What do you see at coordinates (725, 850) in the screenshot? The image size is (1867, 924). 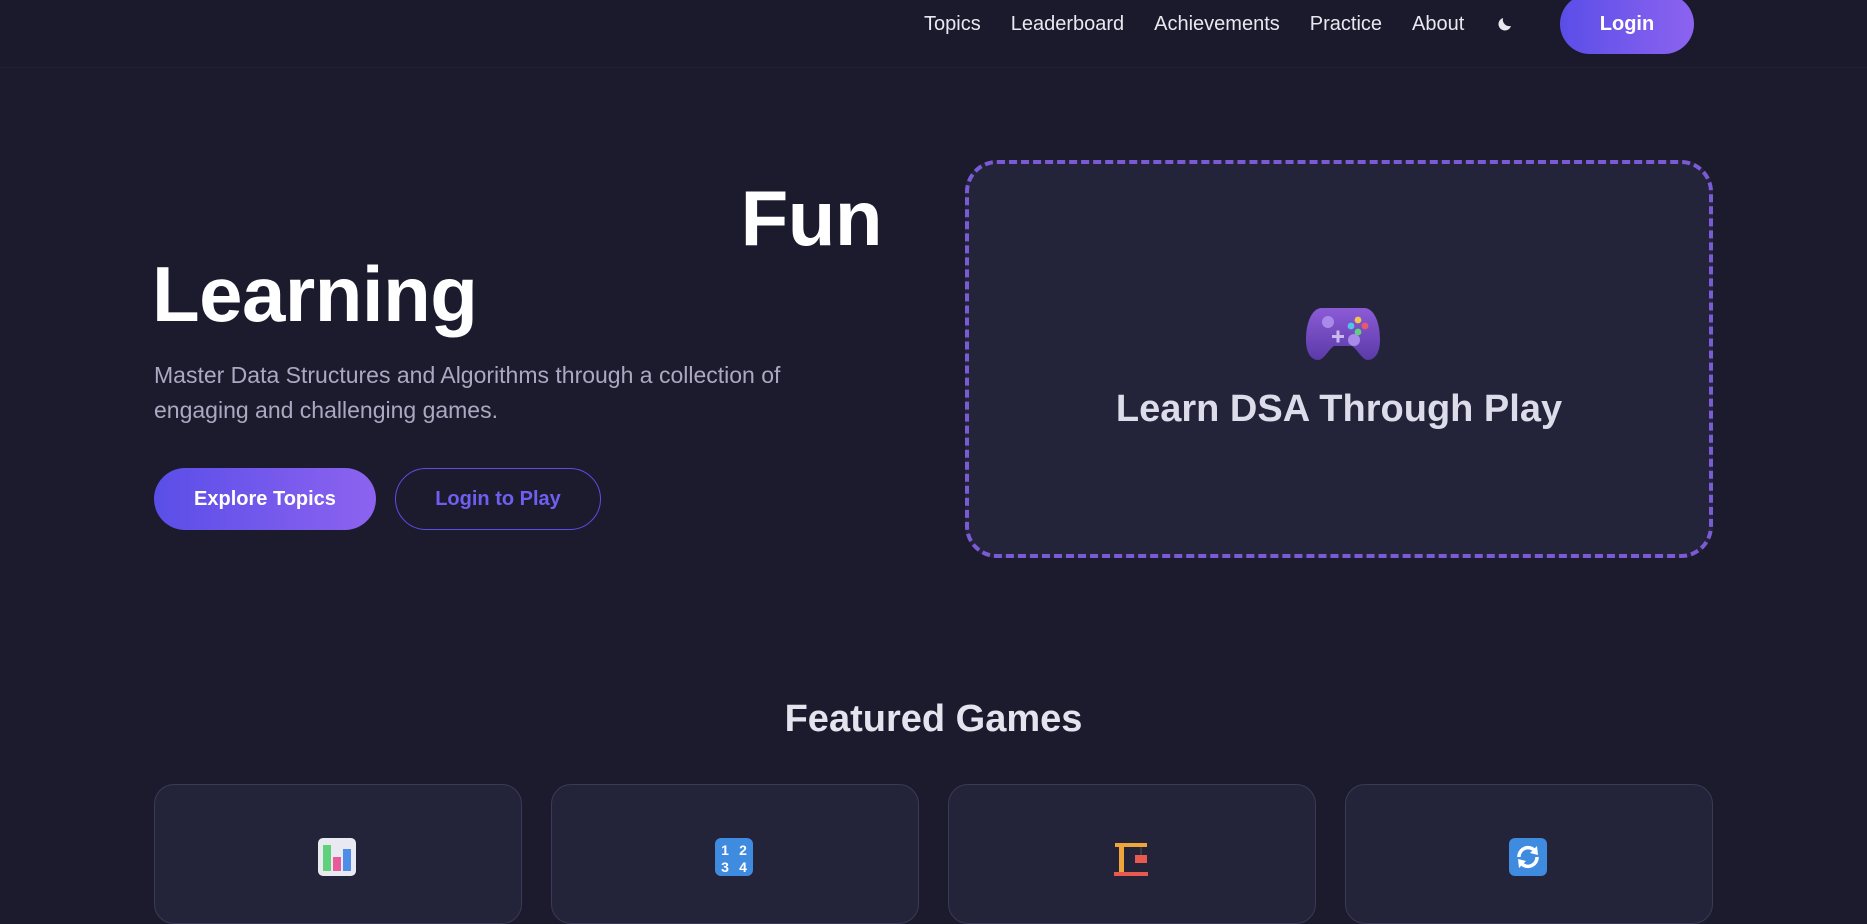 I see `svg-text: 1` at bounding box center [725, 850].